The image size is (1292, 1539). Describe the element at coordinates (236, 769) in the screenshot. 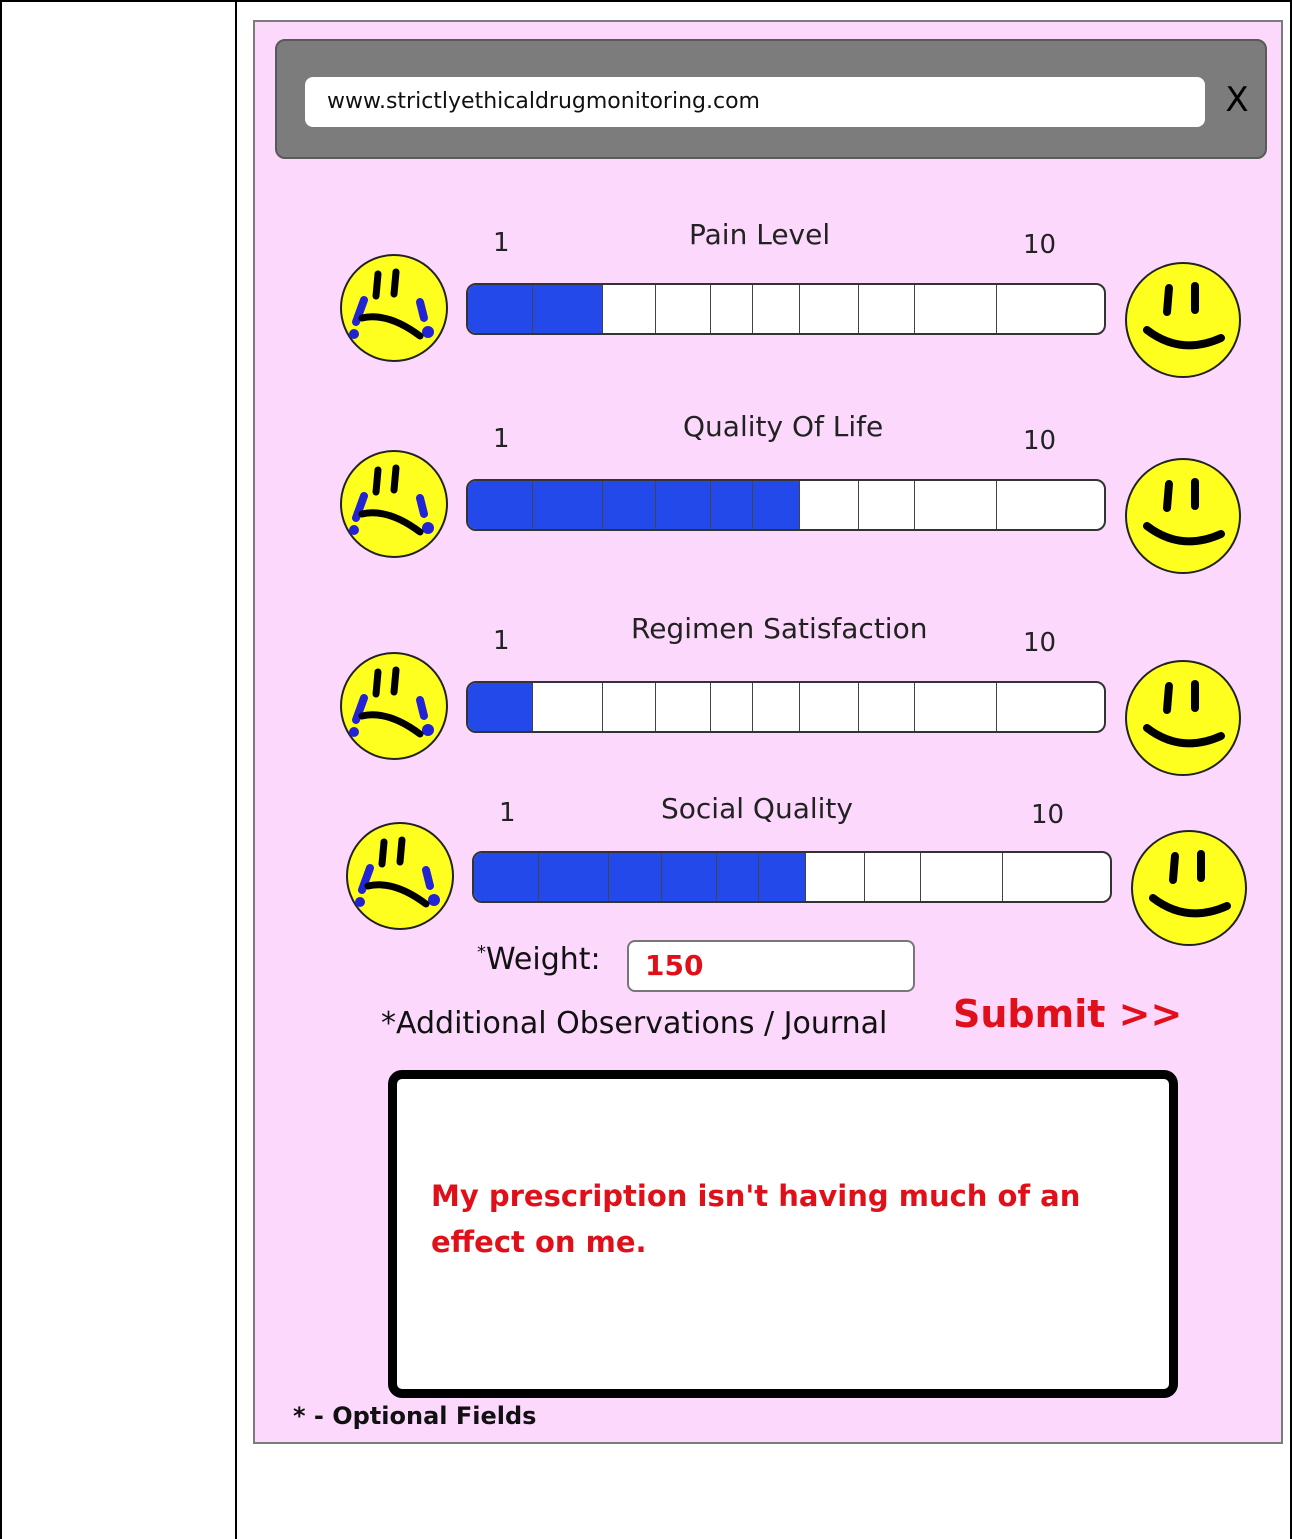

I see `table-column-divider` at that location.